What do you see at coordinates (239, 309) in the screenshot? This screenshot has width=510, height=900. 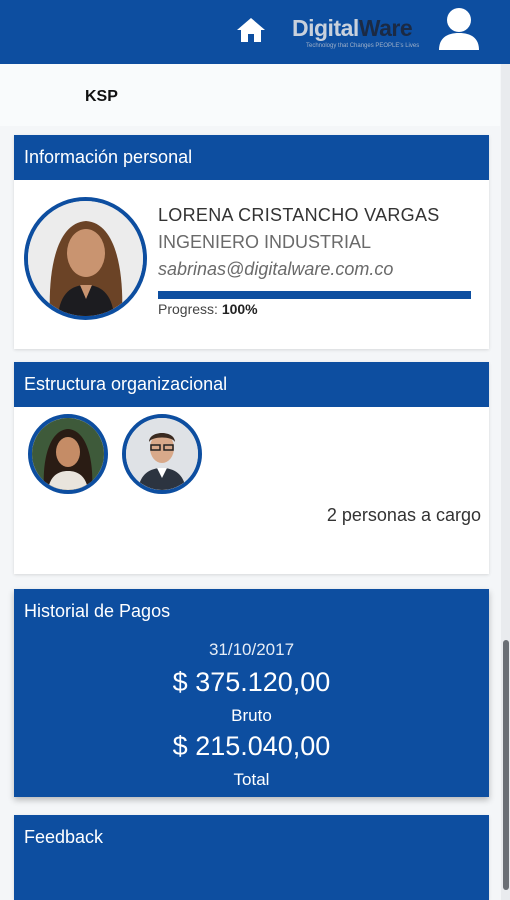 I see `progress-value: 100%` at bounding box center [239, 309].